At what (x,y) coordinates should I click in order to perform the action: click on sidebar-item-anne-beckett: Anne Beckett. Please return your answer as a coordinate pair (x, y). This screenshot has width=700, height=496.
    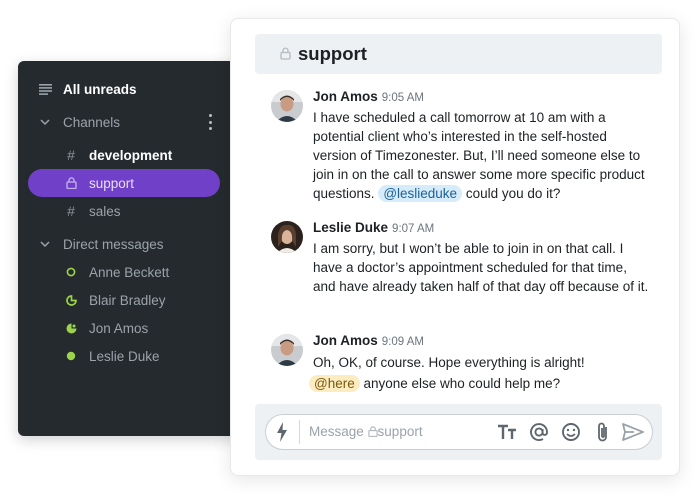
    Looking at the image, I should click on (133, 272).